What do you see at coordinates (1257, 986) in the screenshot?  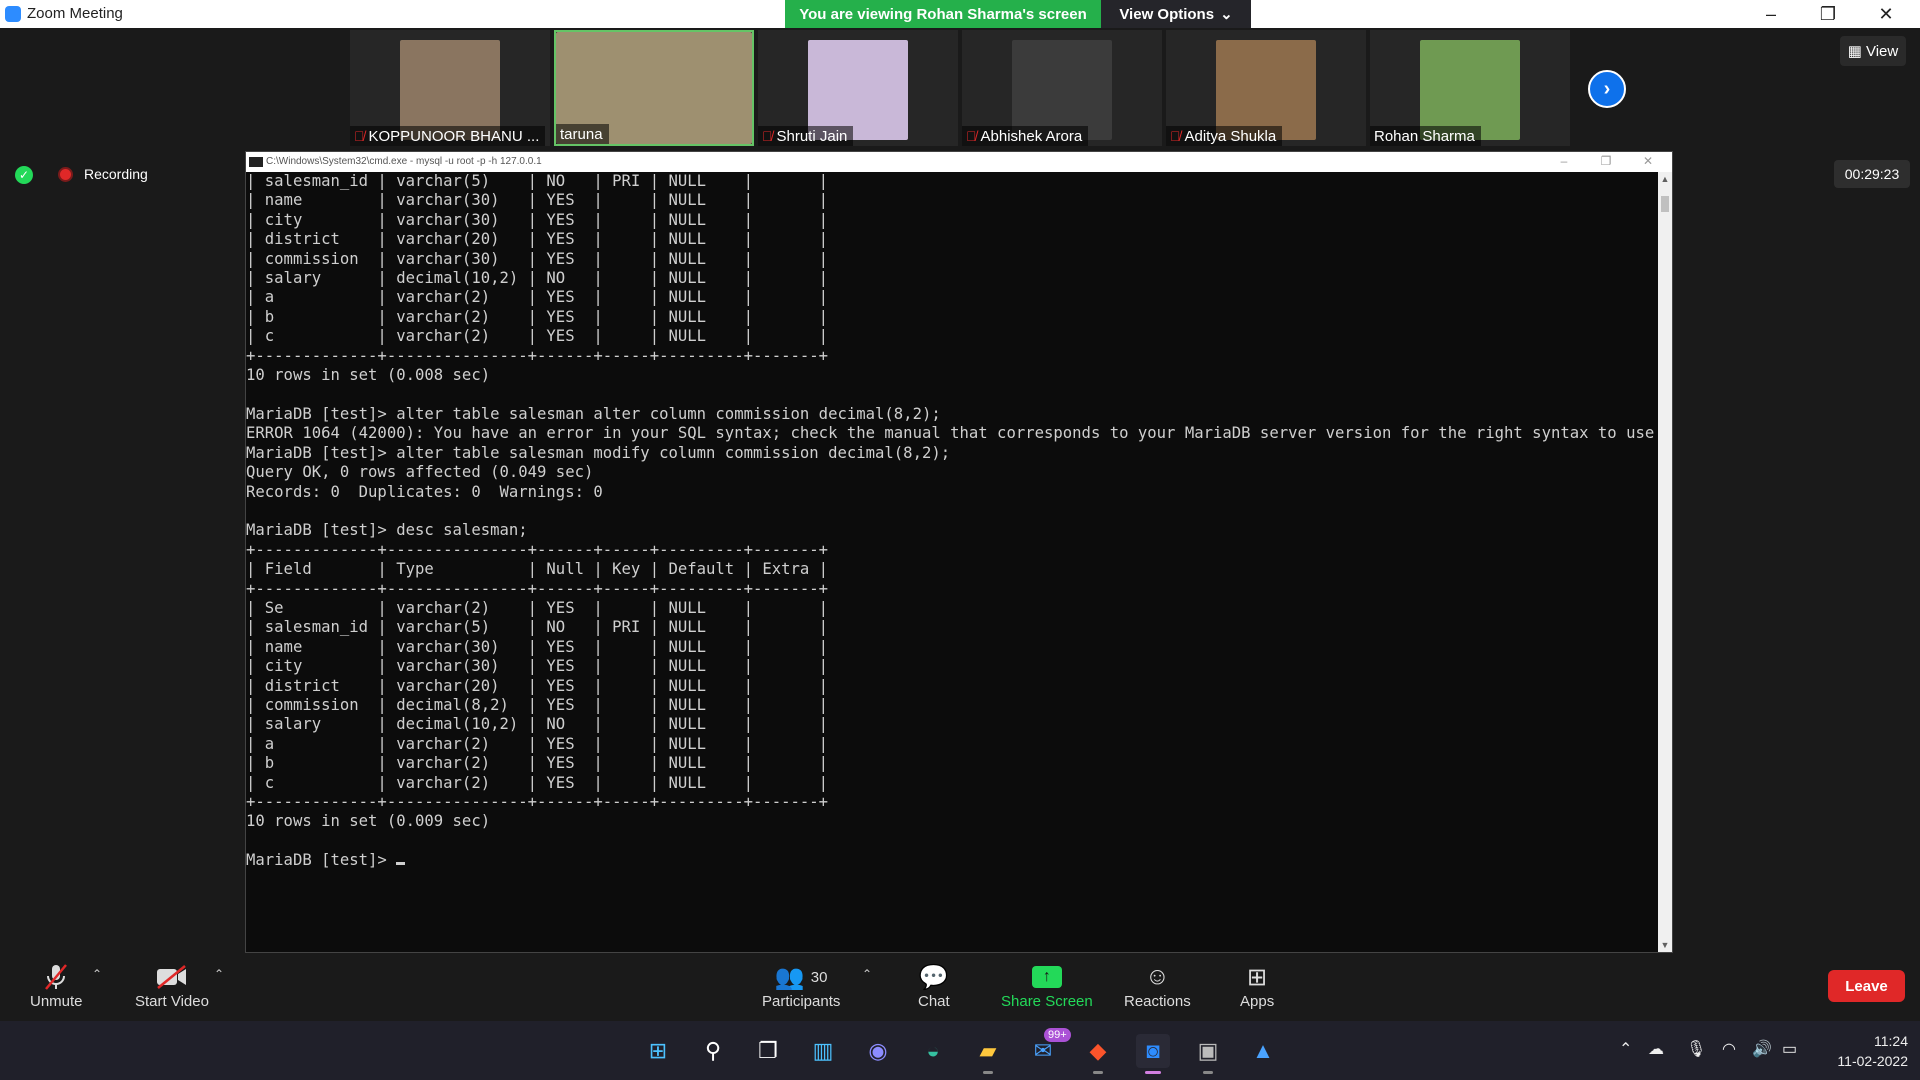 I see `apps-button: ⊞ Apps` at bounding box center [1257, 986].